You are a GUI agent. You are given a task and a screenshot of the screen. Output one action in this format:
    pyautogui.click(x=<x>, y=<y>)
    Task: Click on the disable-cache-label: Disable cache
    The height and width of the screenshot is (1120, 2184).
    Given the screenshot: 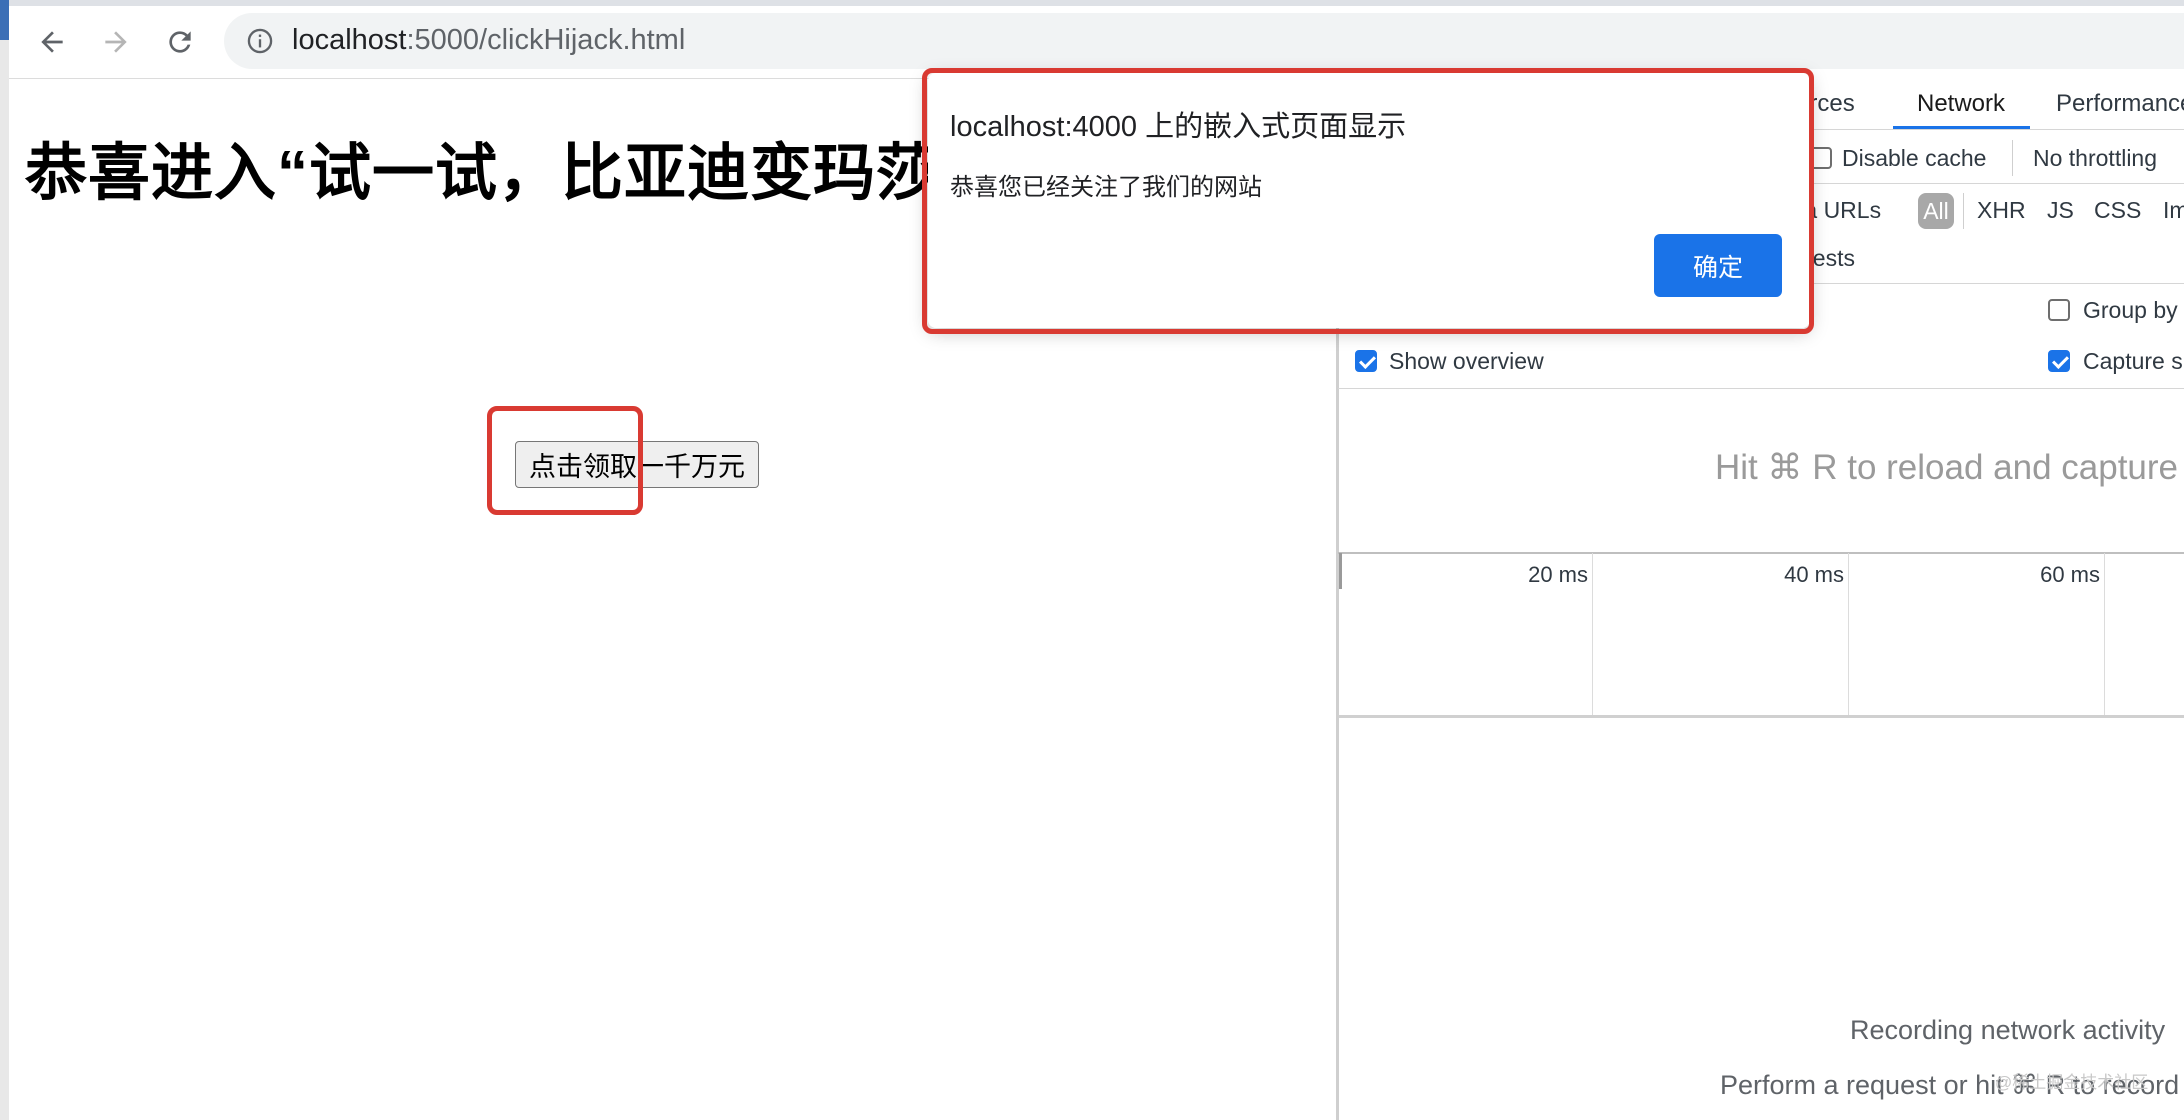 What is the action you would take?
    pyautogui.click(x=1914, y=158)
    